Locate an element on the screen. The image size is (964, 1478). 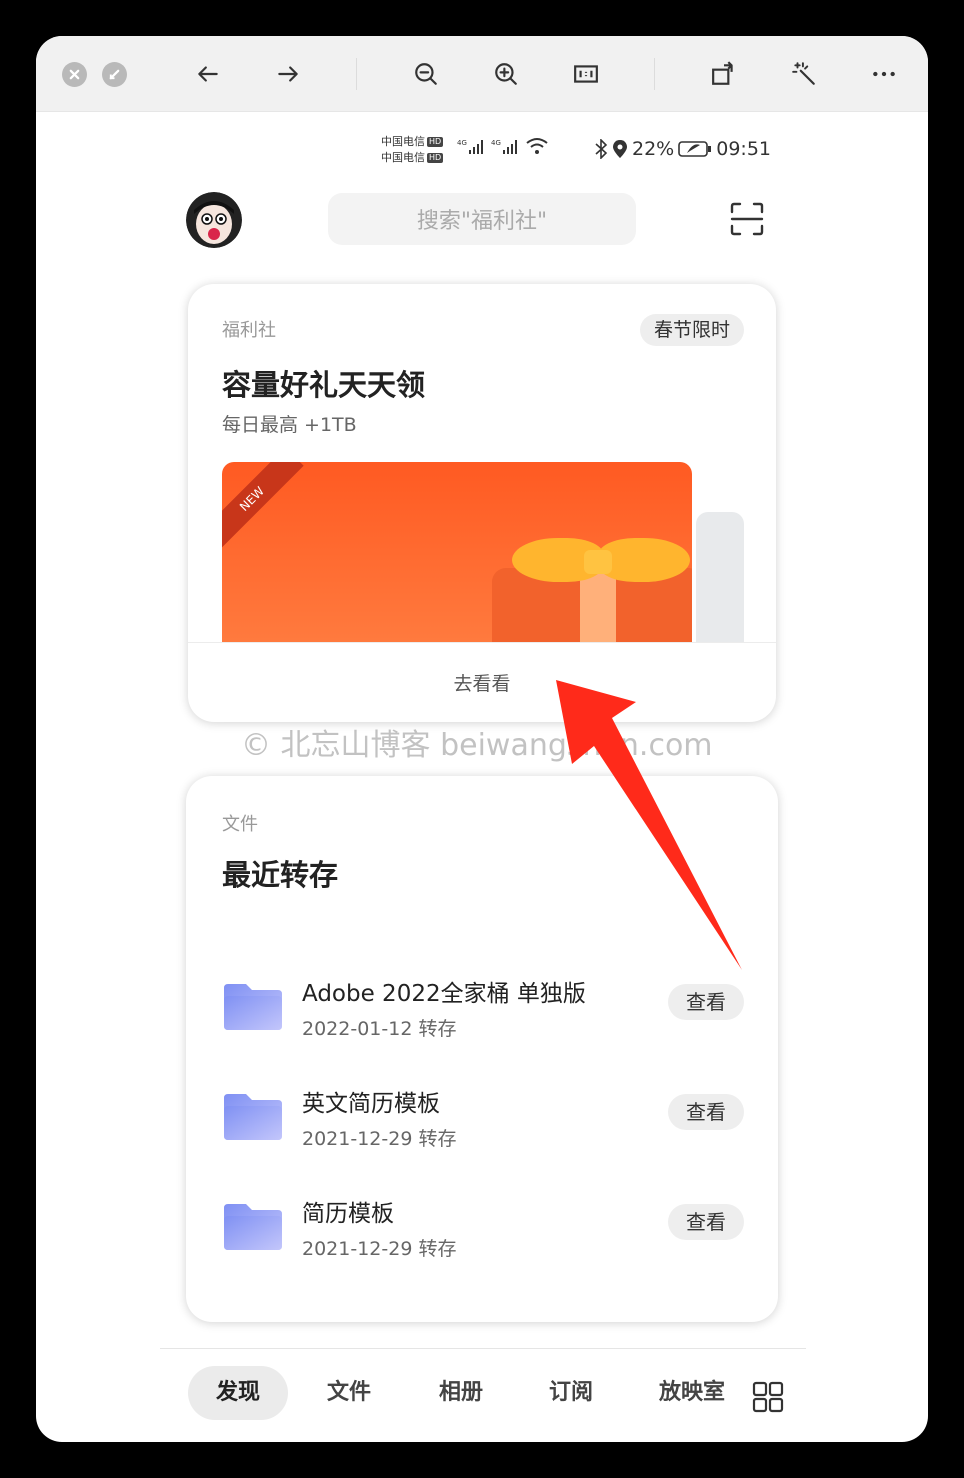
watermark: © 北忘山博客 beiwangshan.com is located at coordinates (477, 745).